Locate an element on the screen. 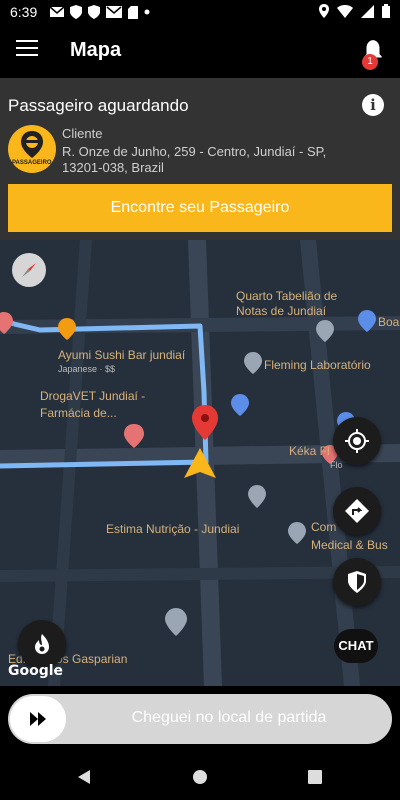  notification-badge: 1 is located at coordinates (370, 62).